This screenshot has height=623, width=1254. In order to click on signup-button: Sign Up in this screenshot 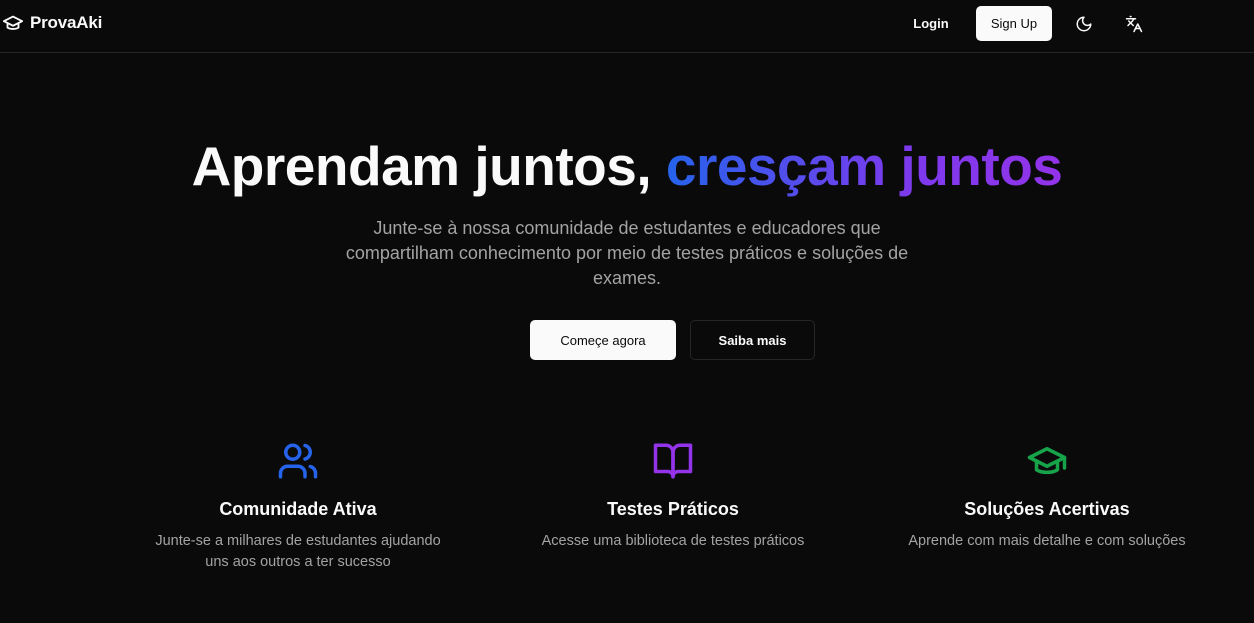, I will do `click(1014, 23)`.